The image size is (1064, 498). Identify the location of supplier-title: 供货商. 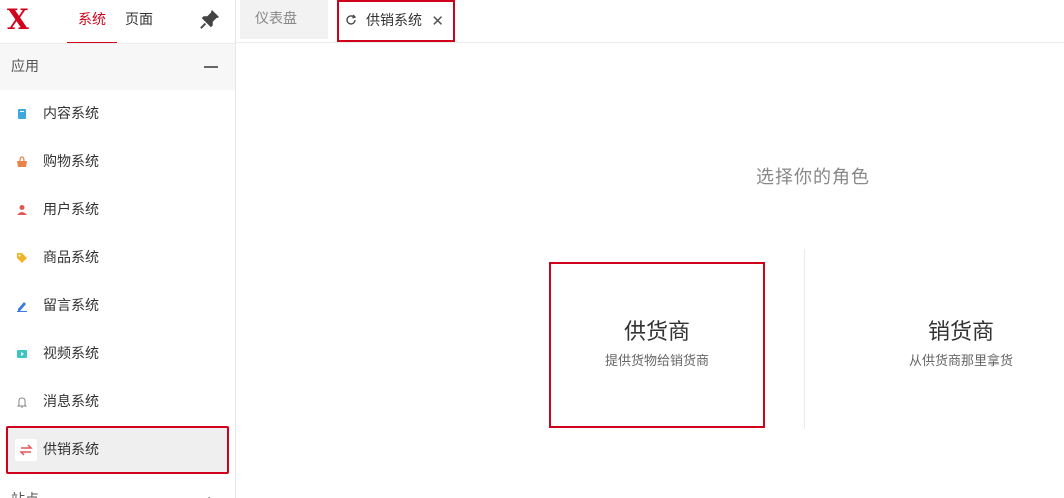
(656, 332).